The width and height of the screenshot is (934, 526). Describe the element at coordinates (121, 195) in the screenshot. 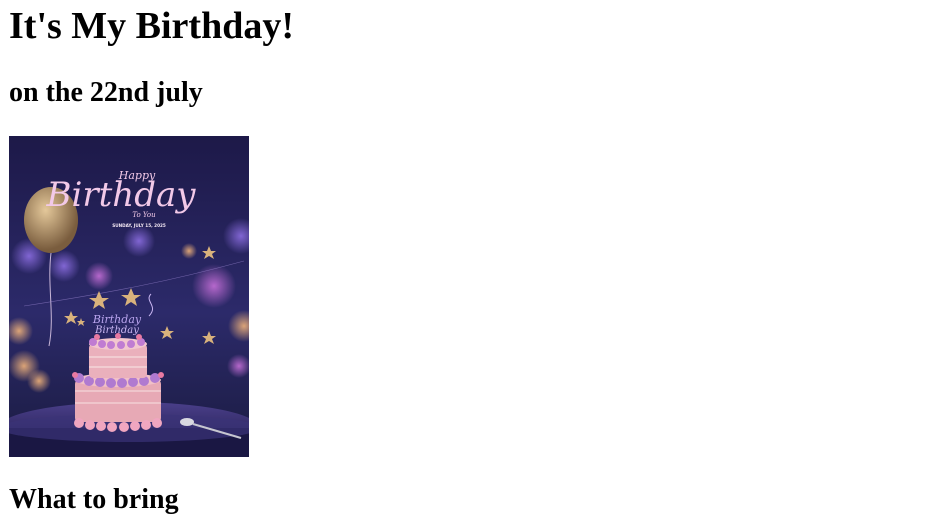

I see `poster-birthday-text: Birthday` at that location.